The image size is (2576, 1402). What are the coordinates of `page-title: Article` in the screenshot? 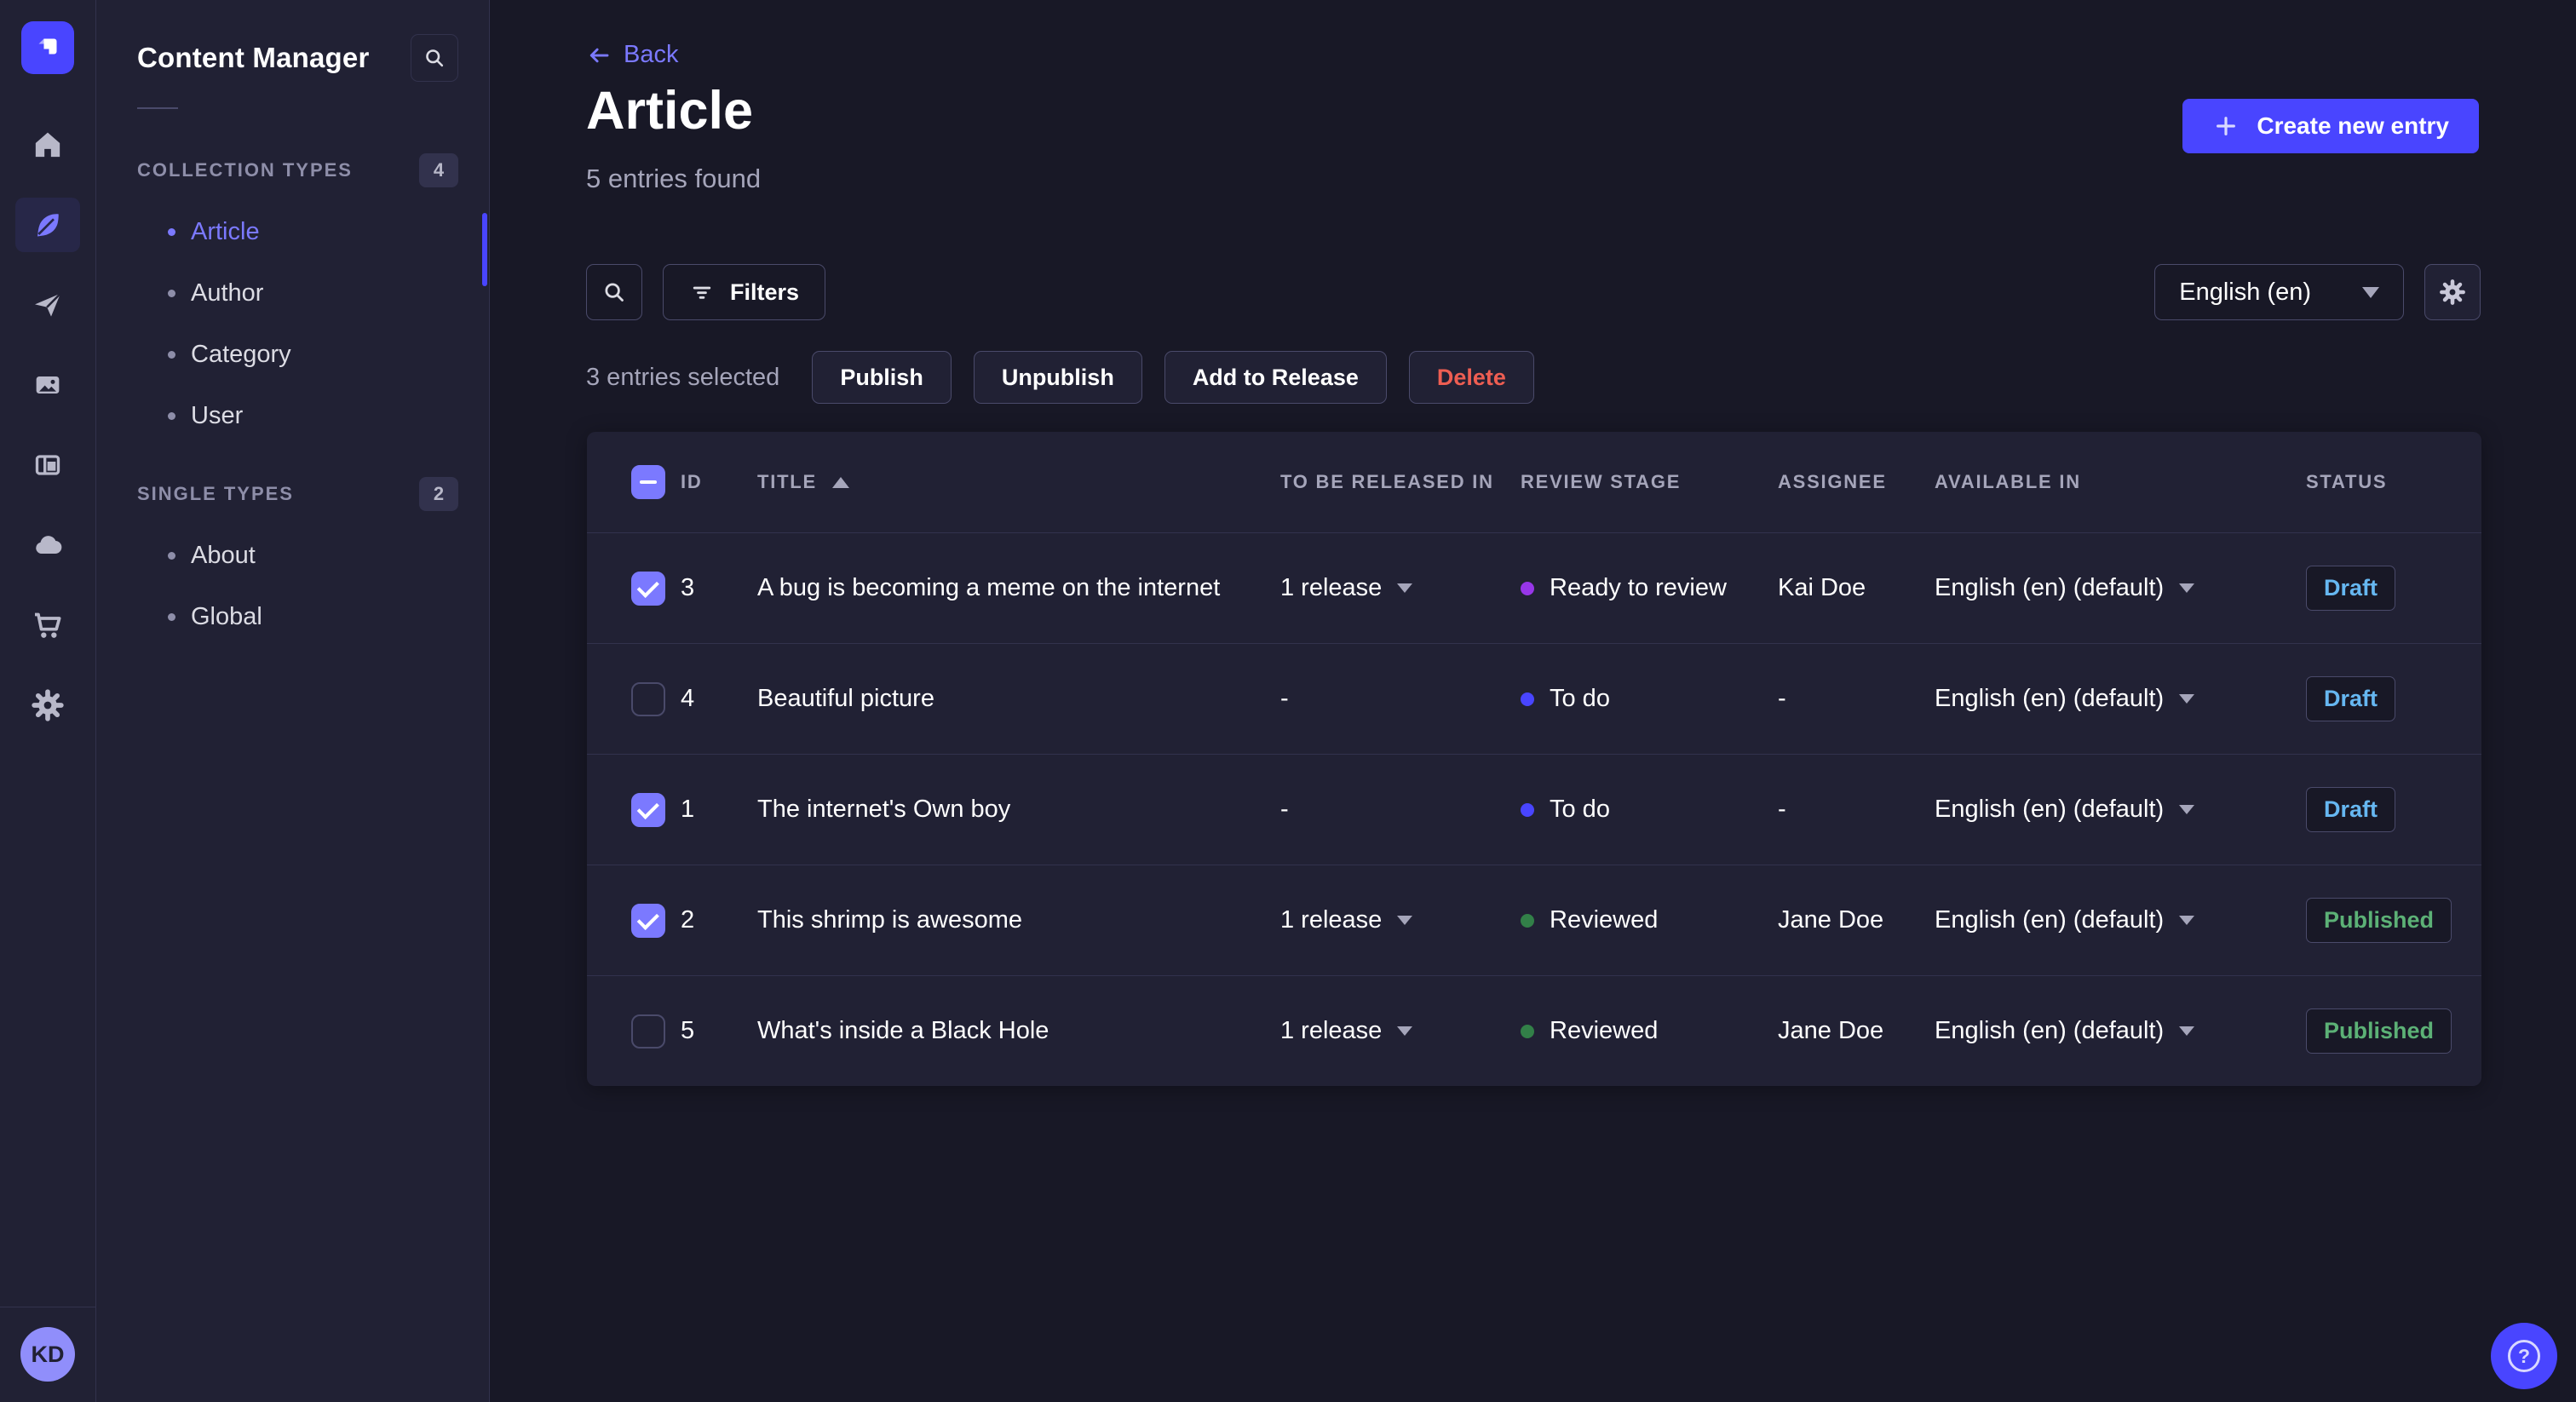 It's located at (670, 111).